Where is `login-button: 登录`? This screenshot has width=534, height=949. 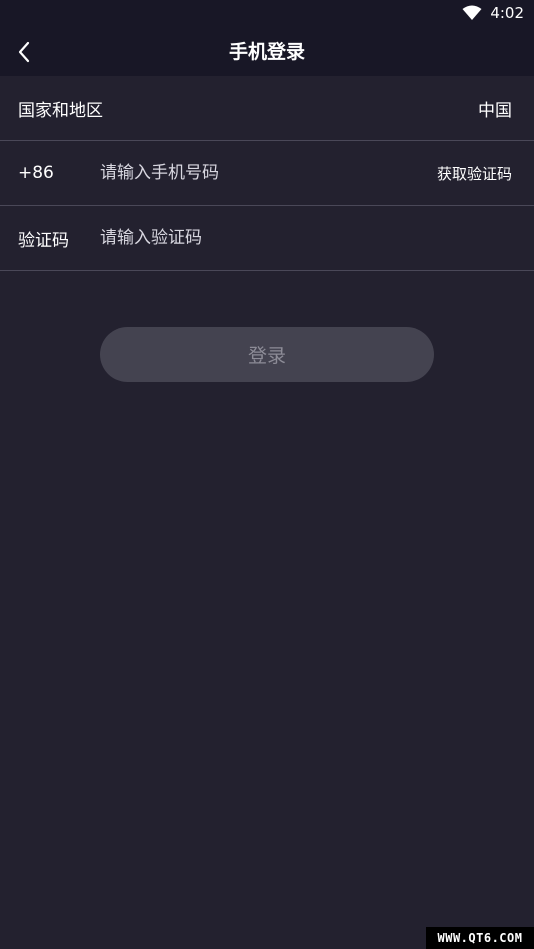
login-button: 登录 is located at coordinates (267, 354).